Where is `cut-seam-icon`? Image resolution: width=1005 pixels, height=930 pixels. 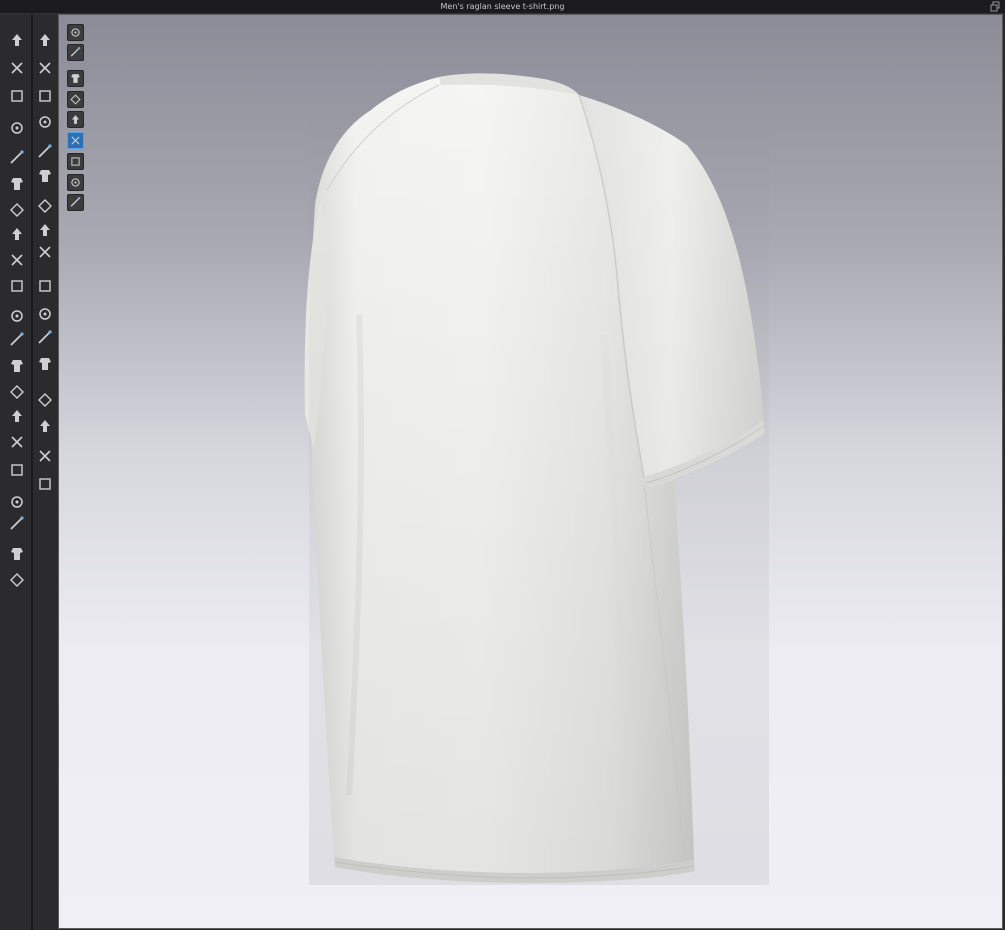
cut-seam-icon is located at coordinates (45, 176).